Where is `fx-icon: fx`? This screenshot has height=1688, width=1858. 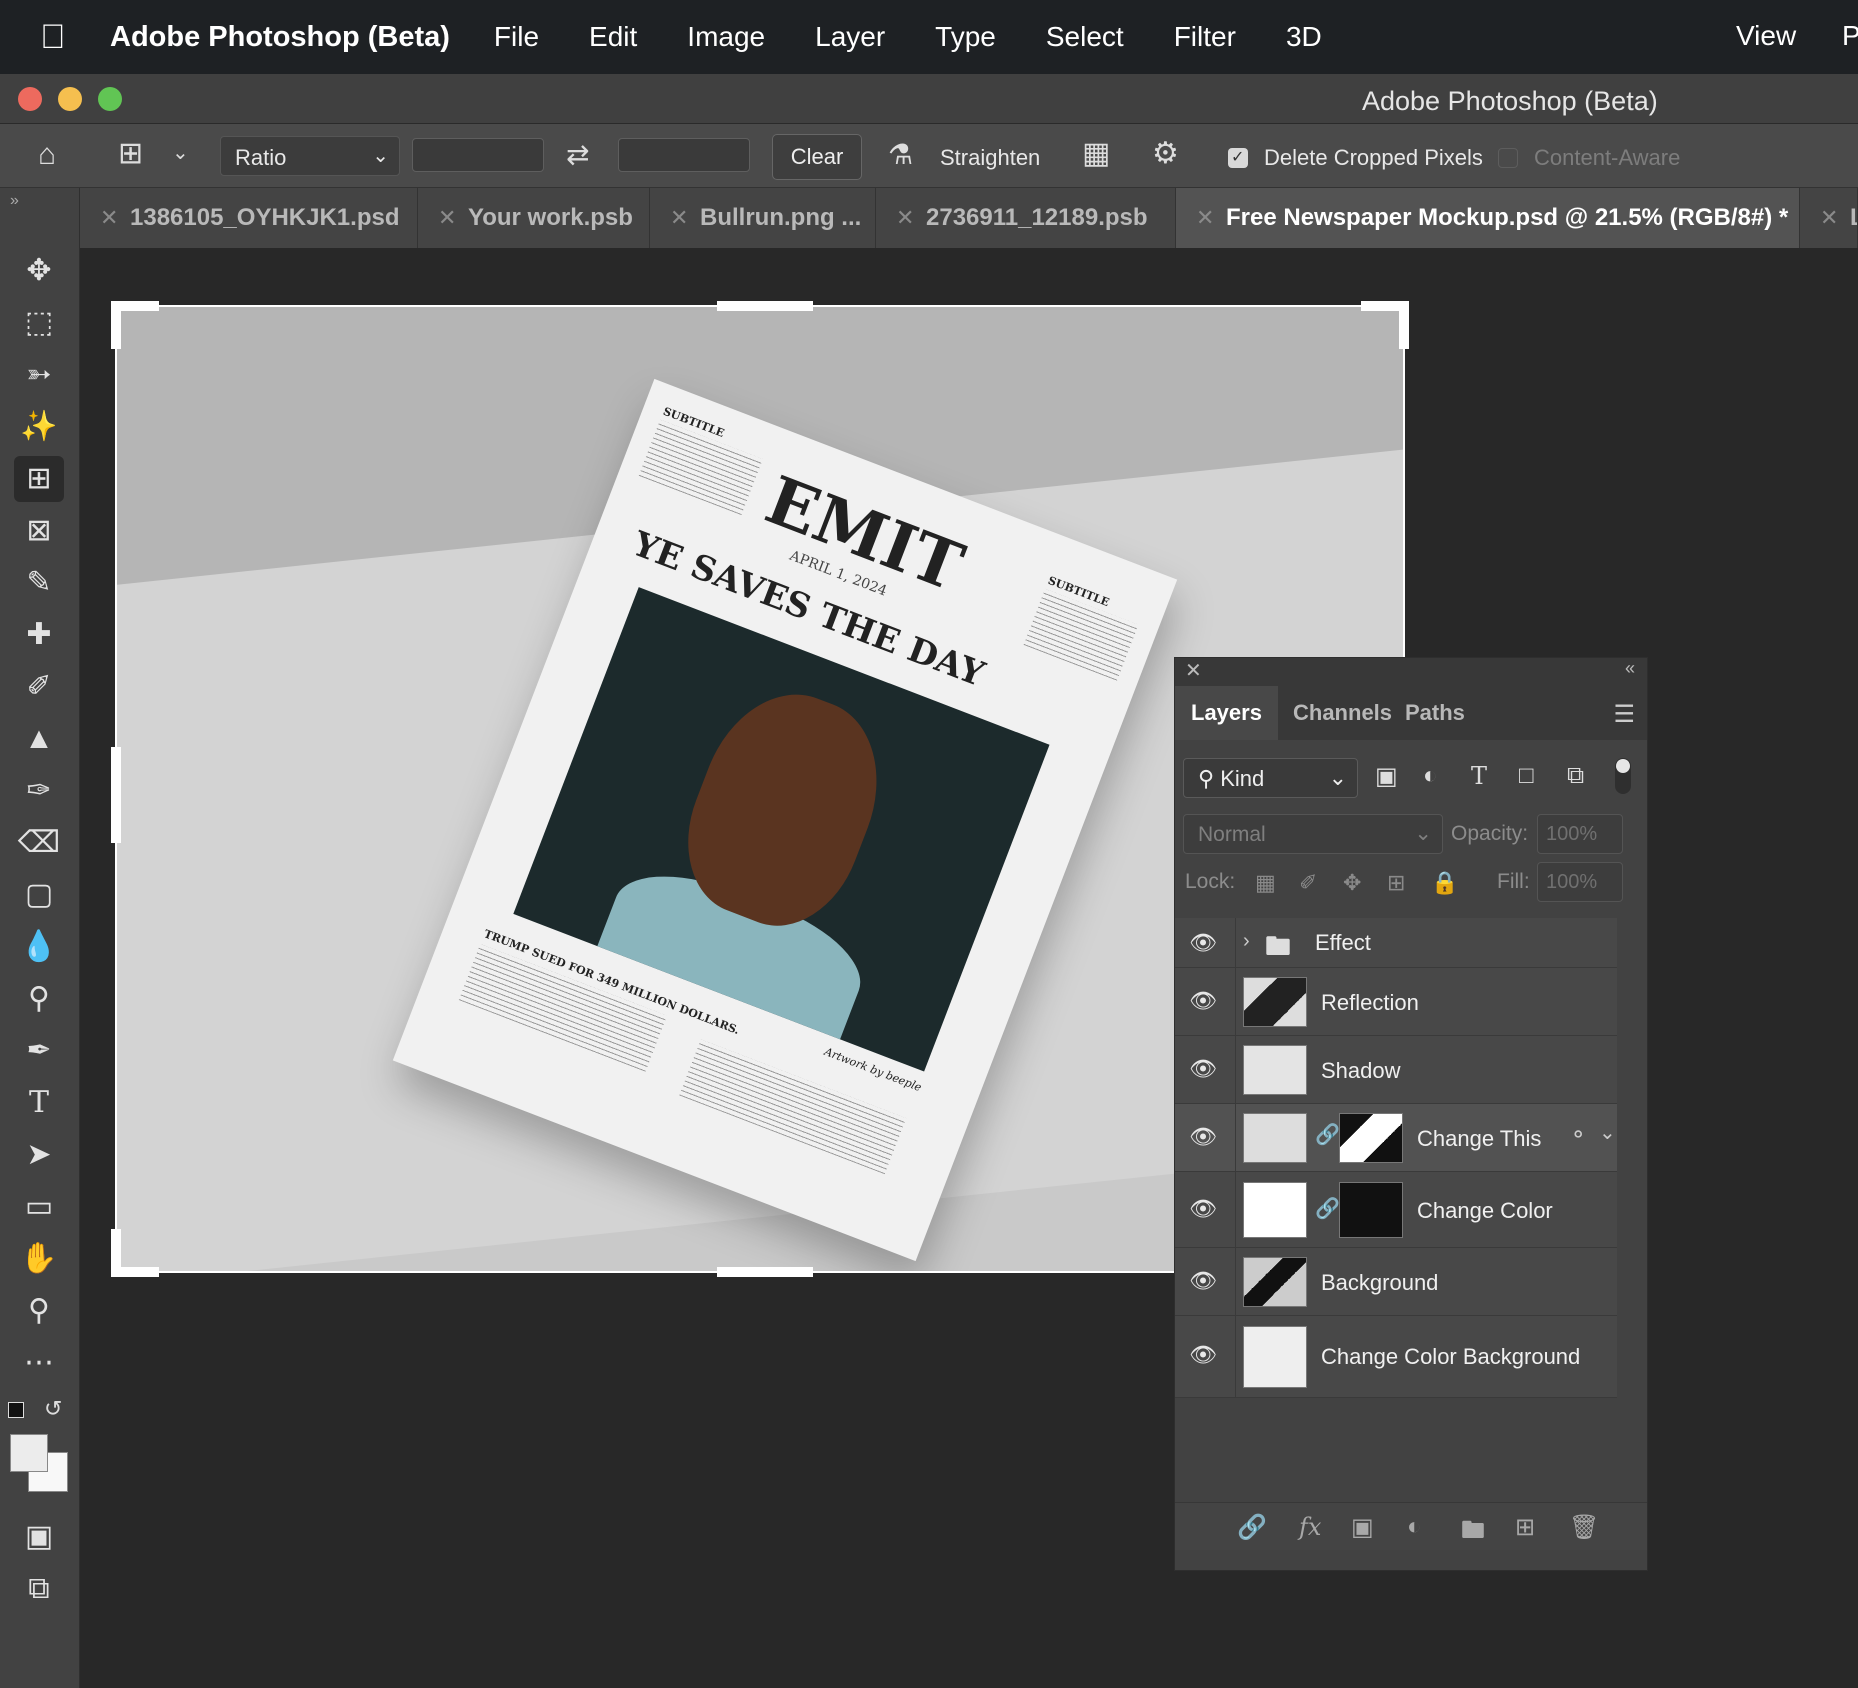 fx-icon: fx is located at coordinates (1310, 1527).